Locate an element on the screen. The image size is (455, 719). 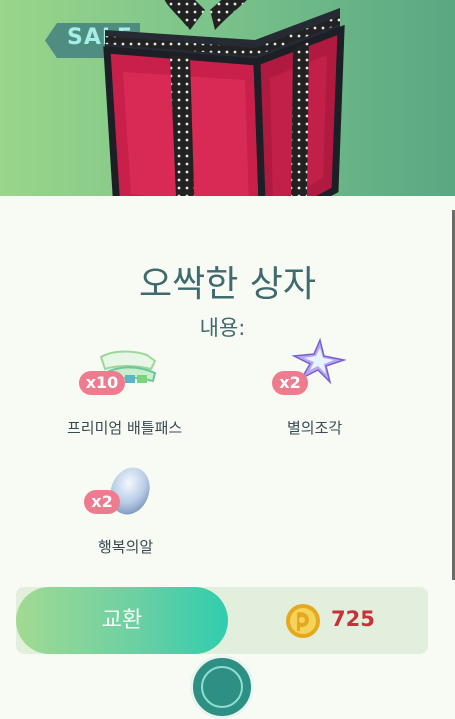
quantity-badge: x10 is located at coordinates (102, 383).